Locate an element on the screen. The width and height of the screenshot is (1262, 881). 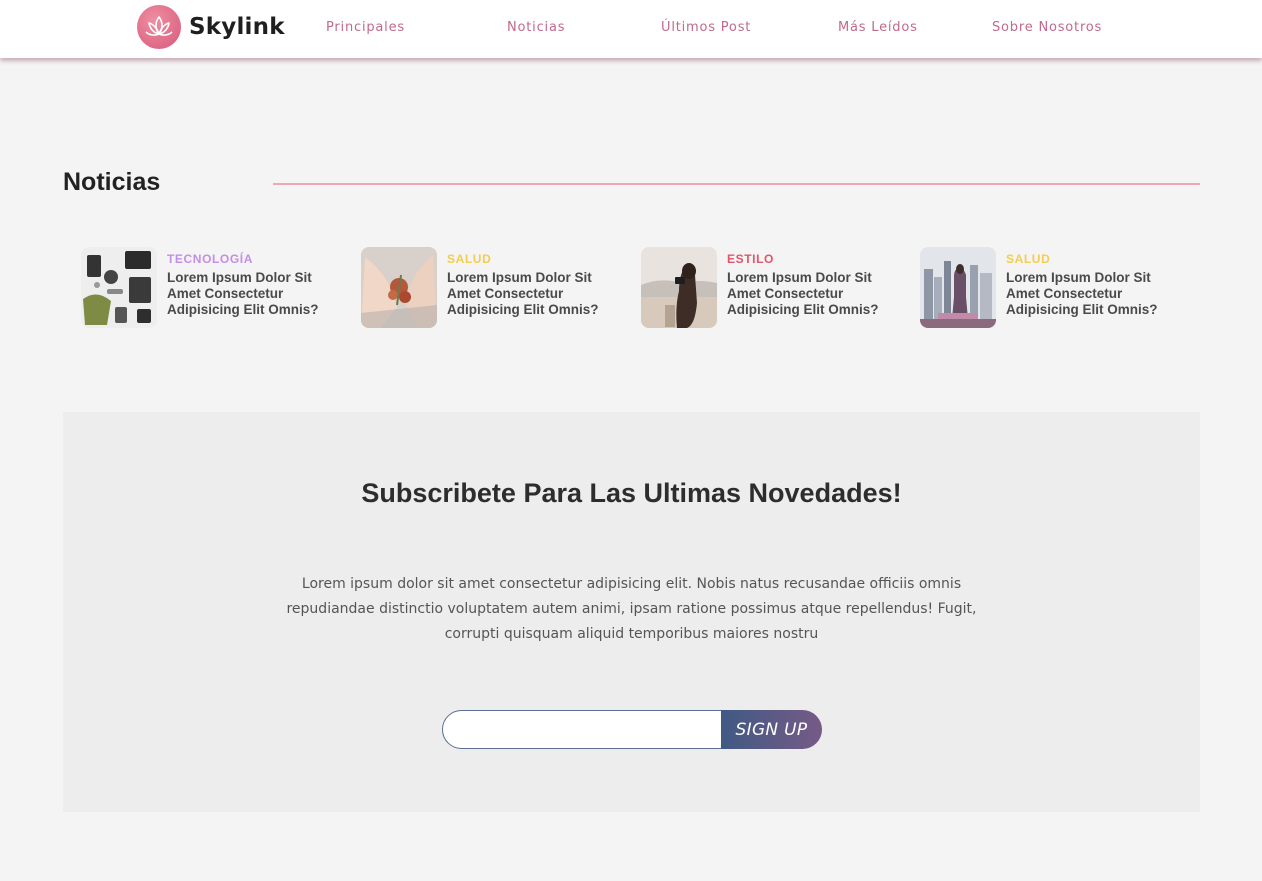
nav-link-principales: Principales is located at coordinates (365, 27).